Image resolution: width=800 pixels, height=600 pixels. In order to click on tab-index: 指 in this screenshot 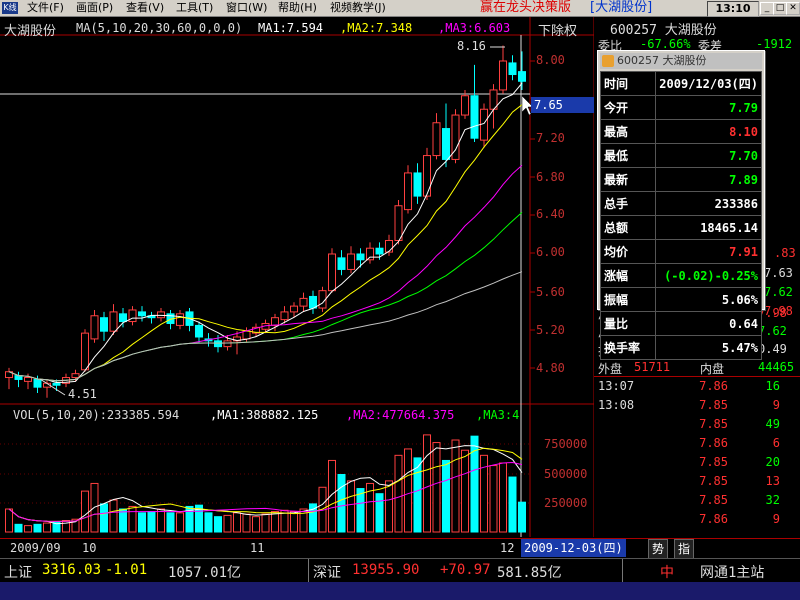, I will do `click(684, 549)`.